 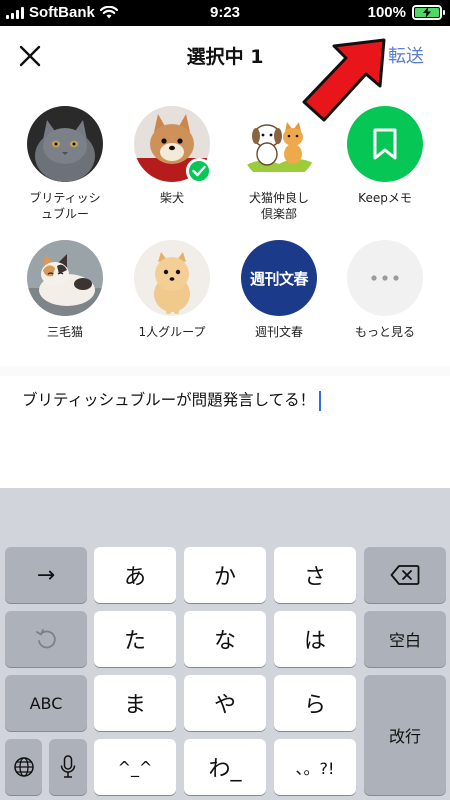 I want to click on recipient-label: Keepメモ, so click(x=385, y=198).